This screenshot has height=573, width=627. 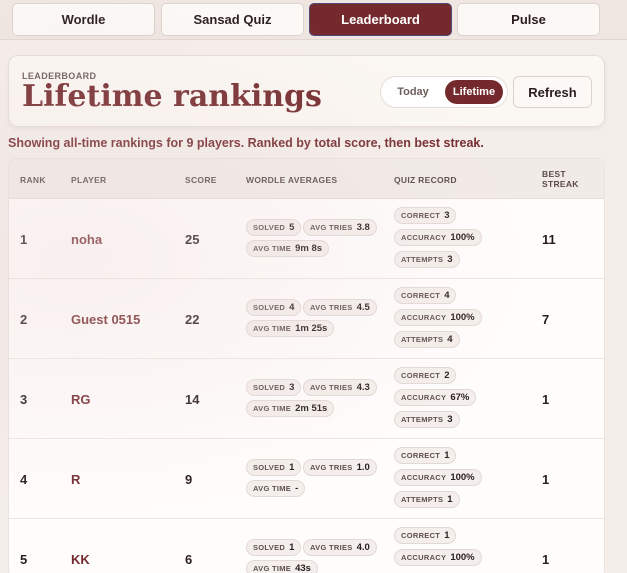 I want to click on chip-value: 2m 51s, so click(x=311, y=408).